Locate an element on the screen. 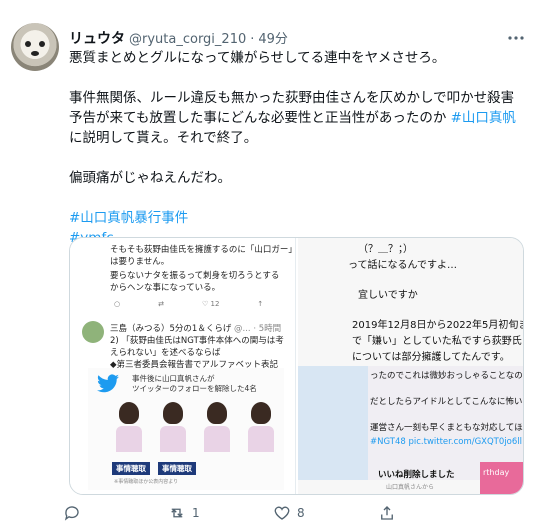  quote-line: は要りません。 is located at coordinates (140, 262).